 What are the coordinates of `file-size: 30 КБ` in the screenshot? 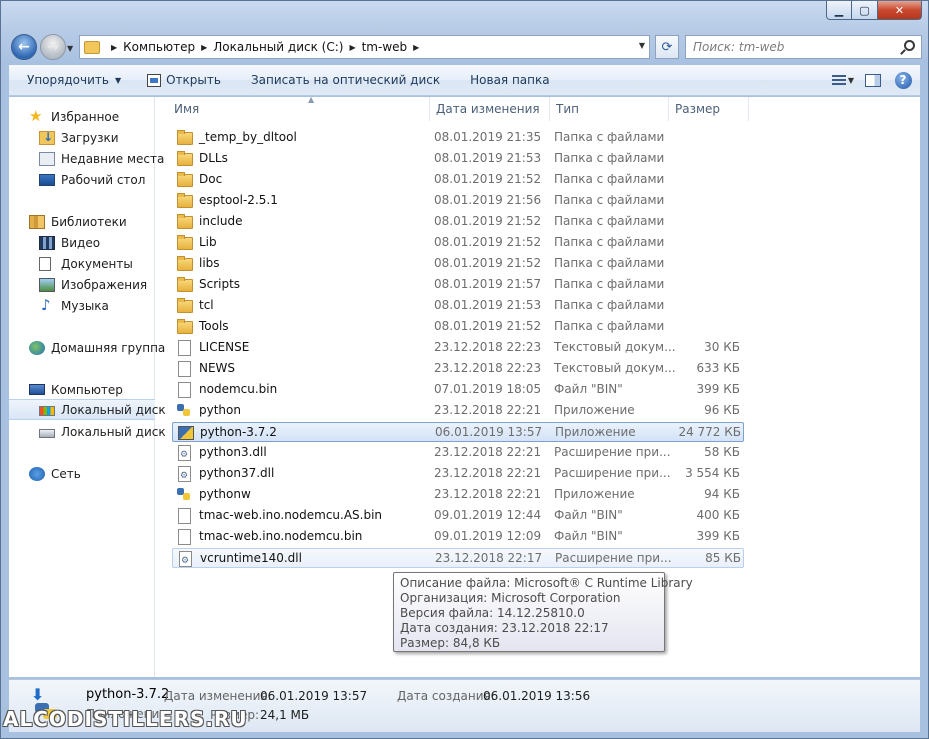 It's located at (722, 347).